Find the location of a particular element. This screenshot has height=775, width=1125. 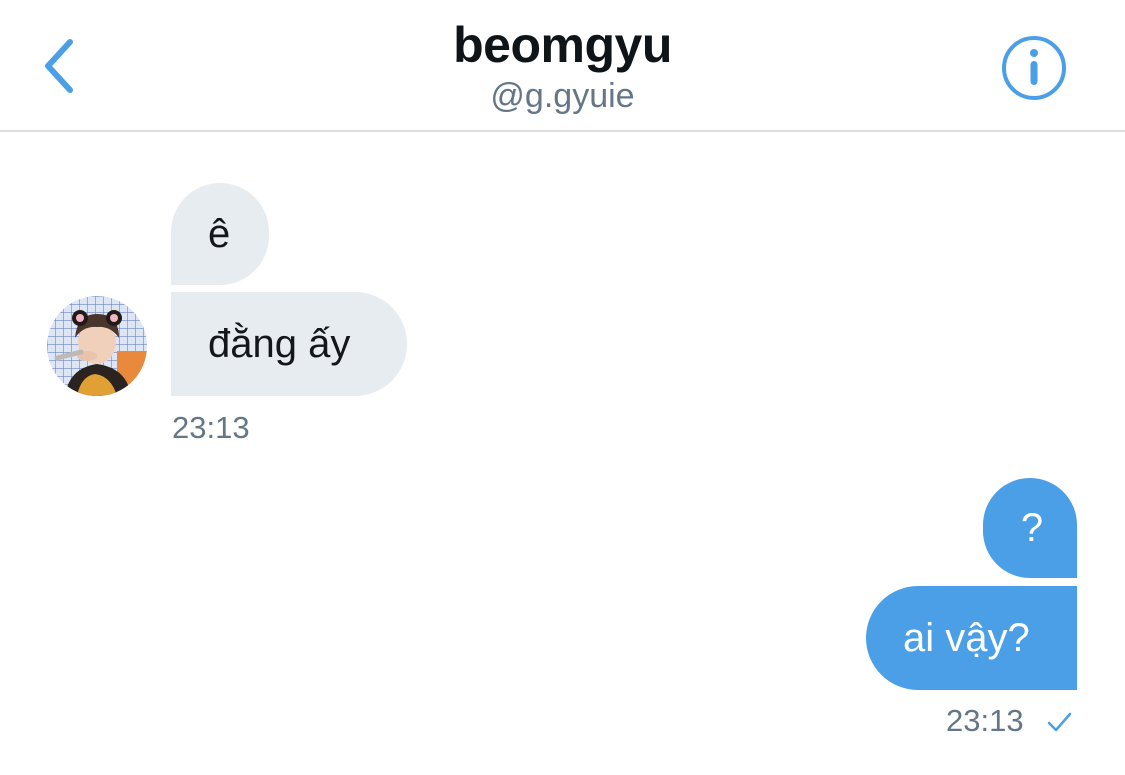

message-text: ? is located at coordinates (1032, 527).